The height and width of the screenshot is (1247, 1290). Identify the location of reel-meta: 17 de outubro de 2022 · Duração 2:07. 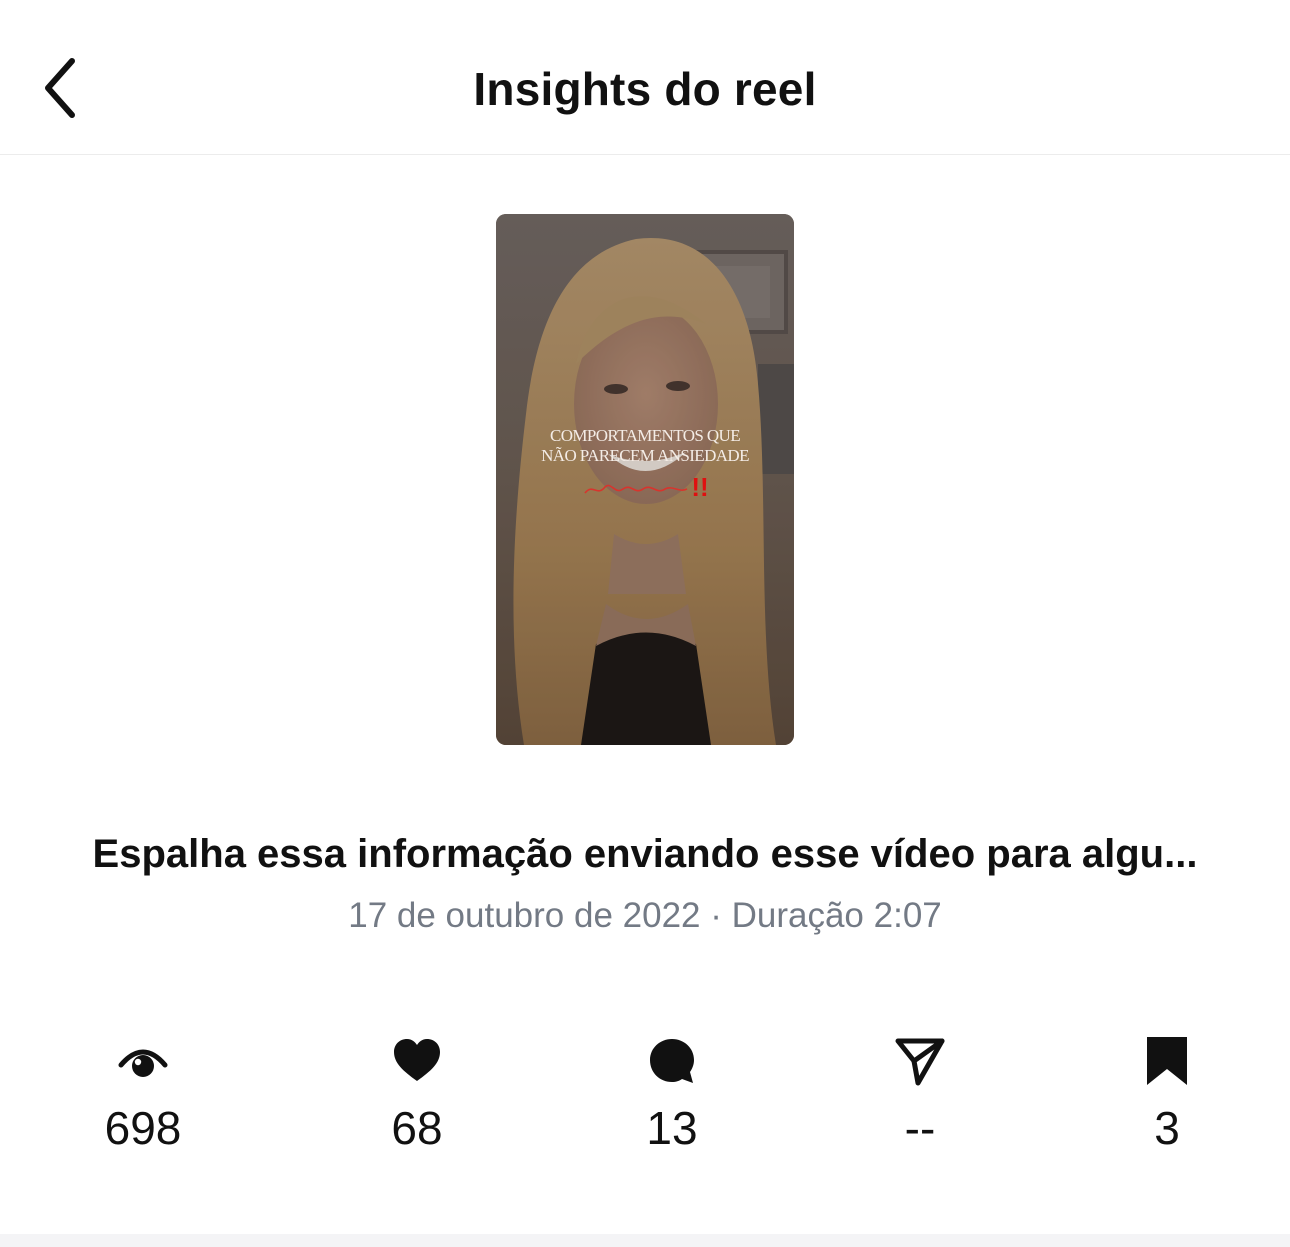
(645, 915).